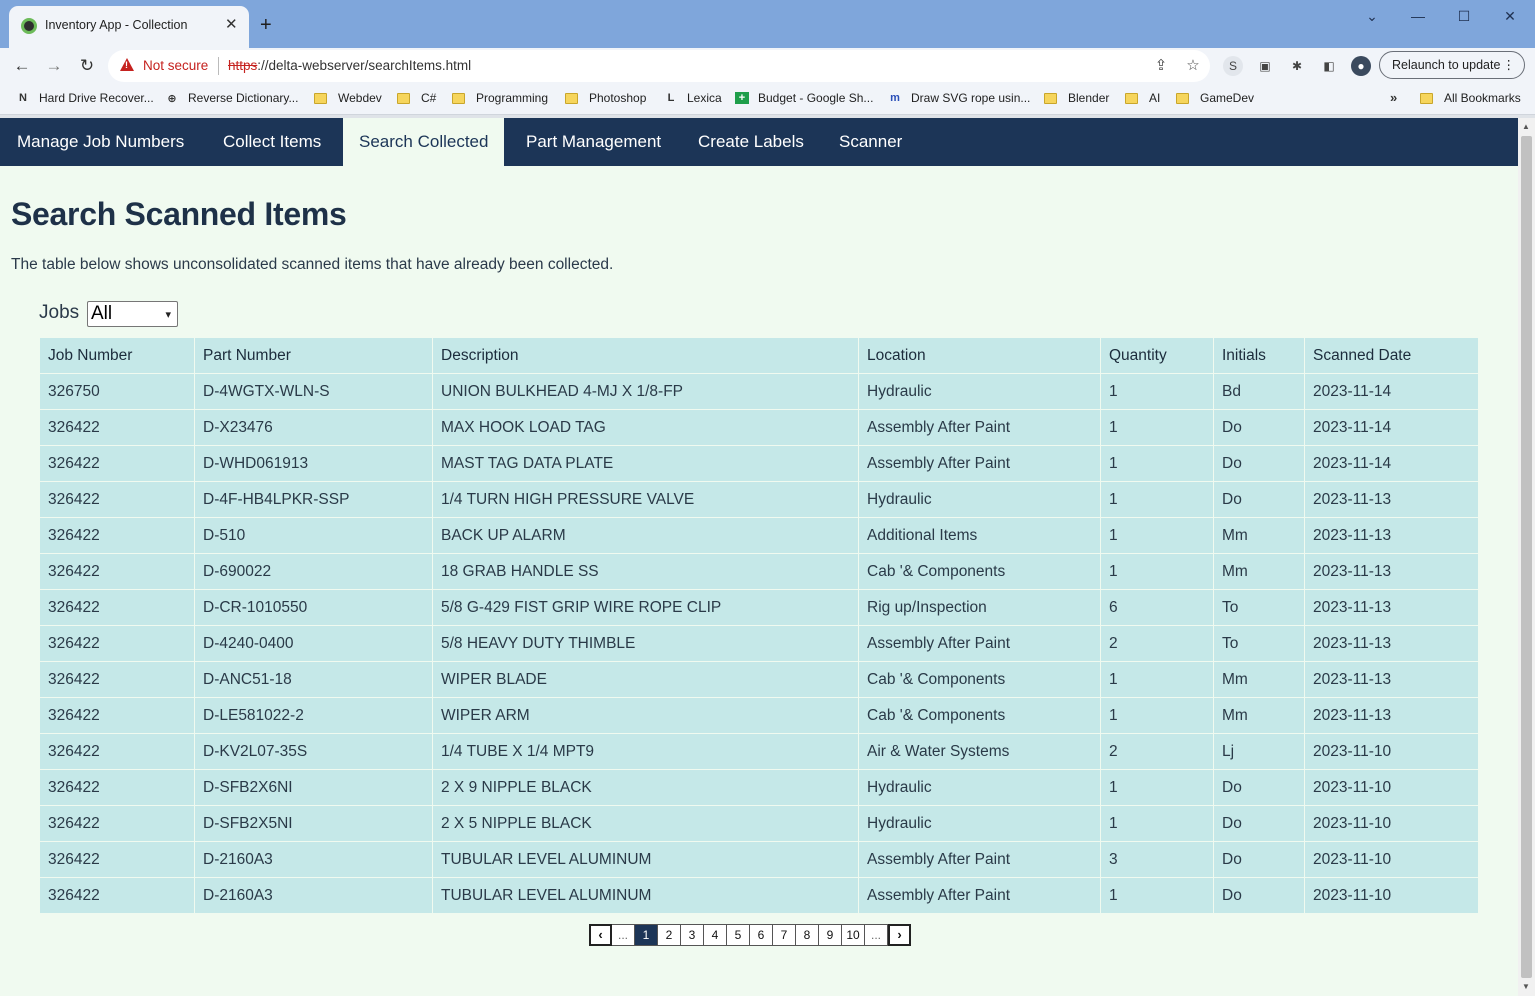 The width and height of the screenshot is (1535, 996). I want to click on forward-icon: →, so click(54, 66).